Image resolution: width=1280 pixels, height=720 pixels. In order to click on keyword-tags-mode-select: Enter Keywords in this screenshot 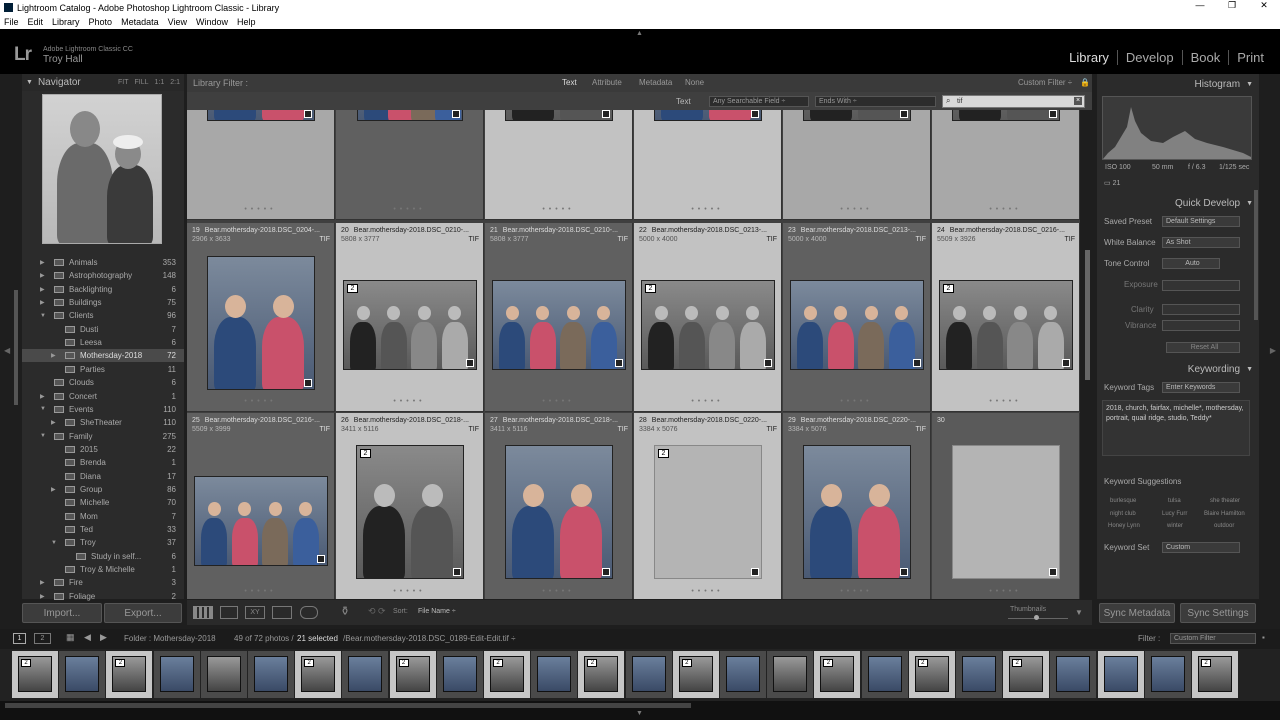, I will do `click(1201, 387)`.